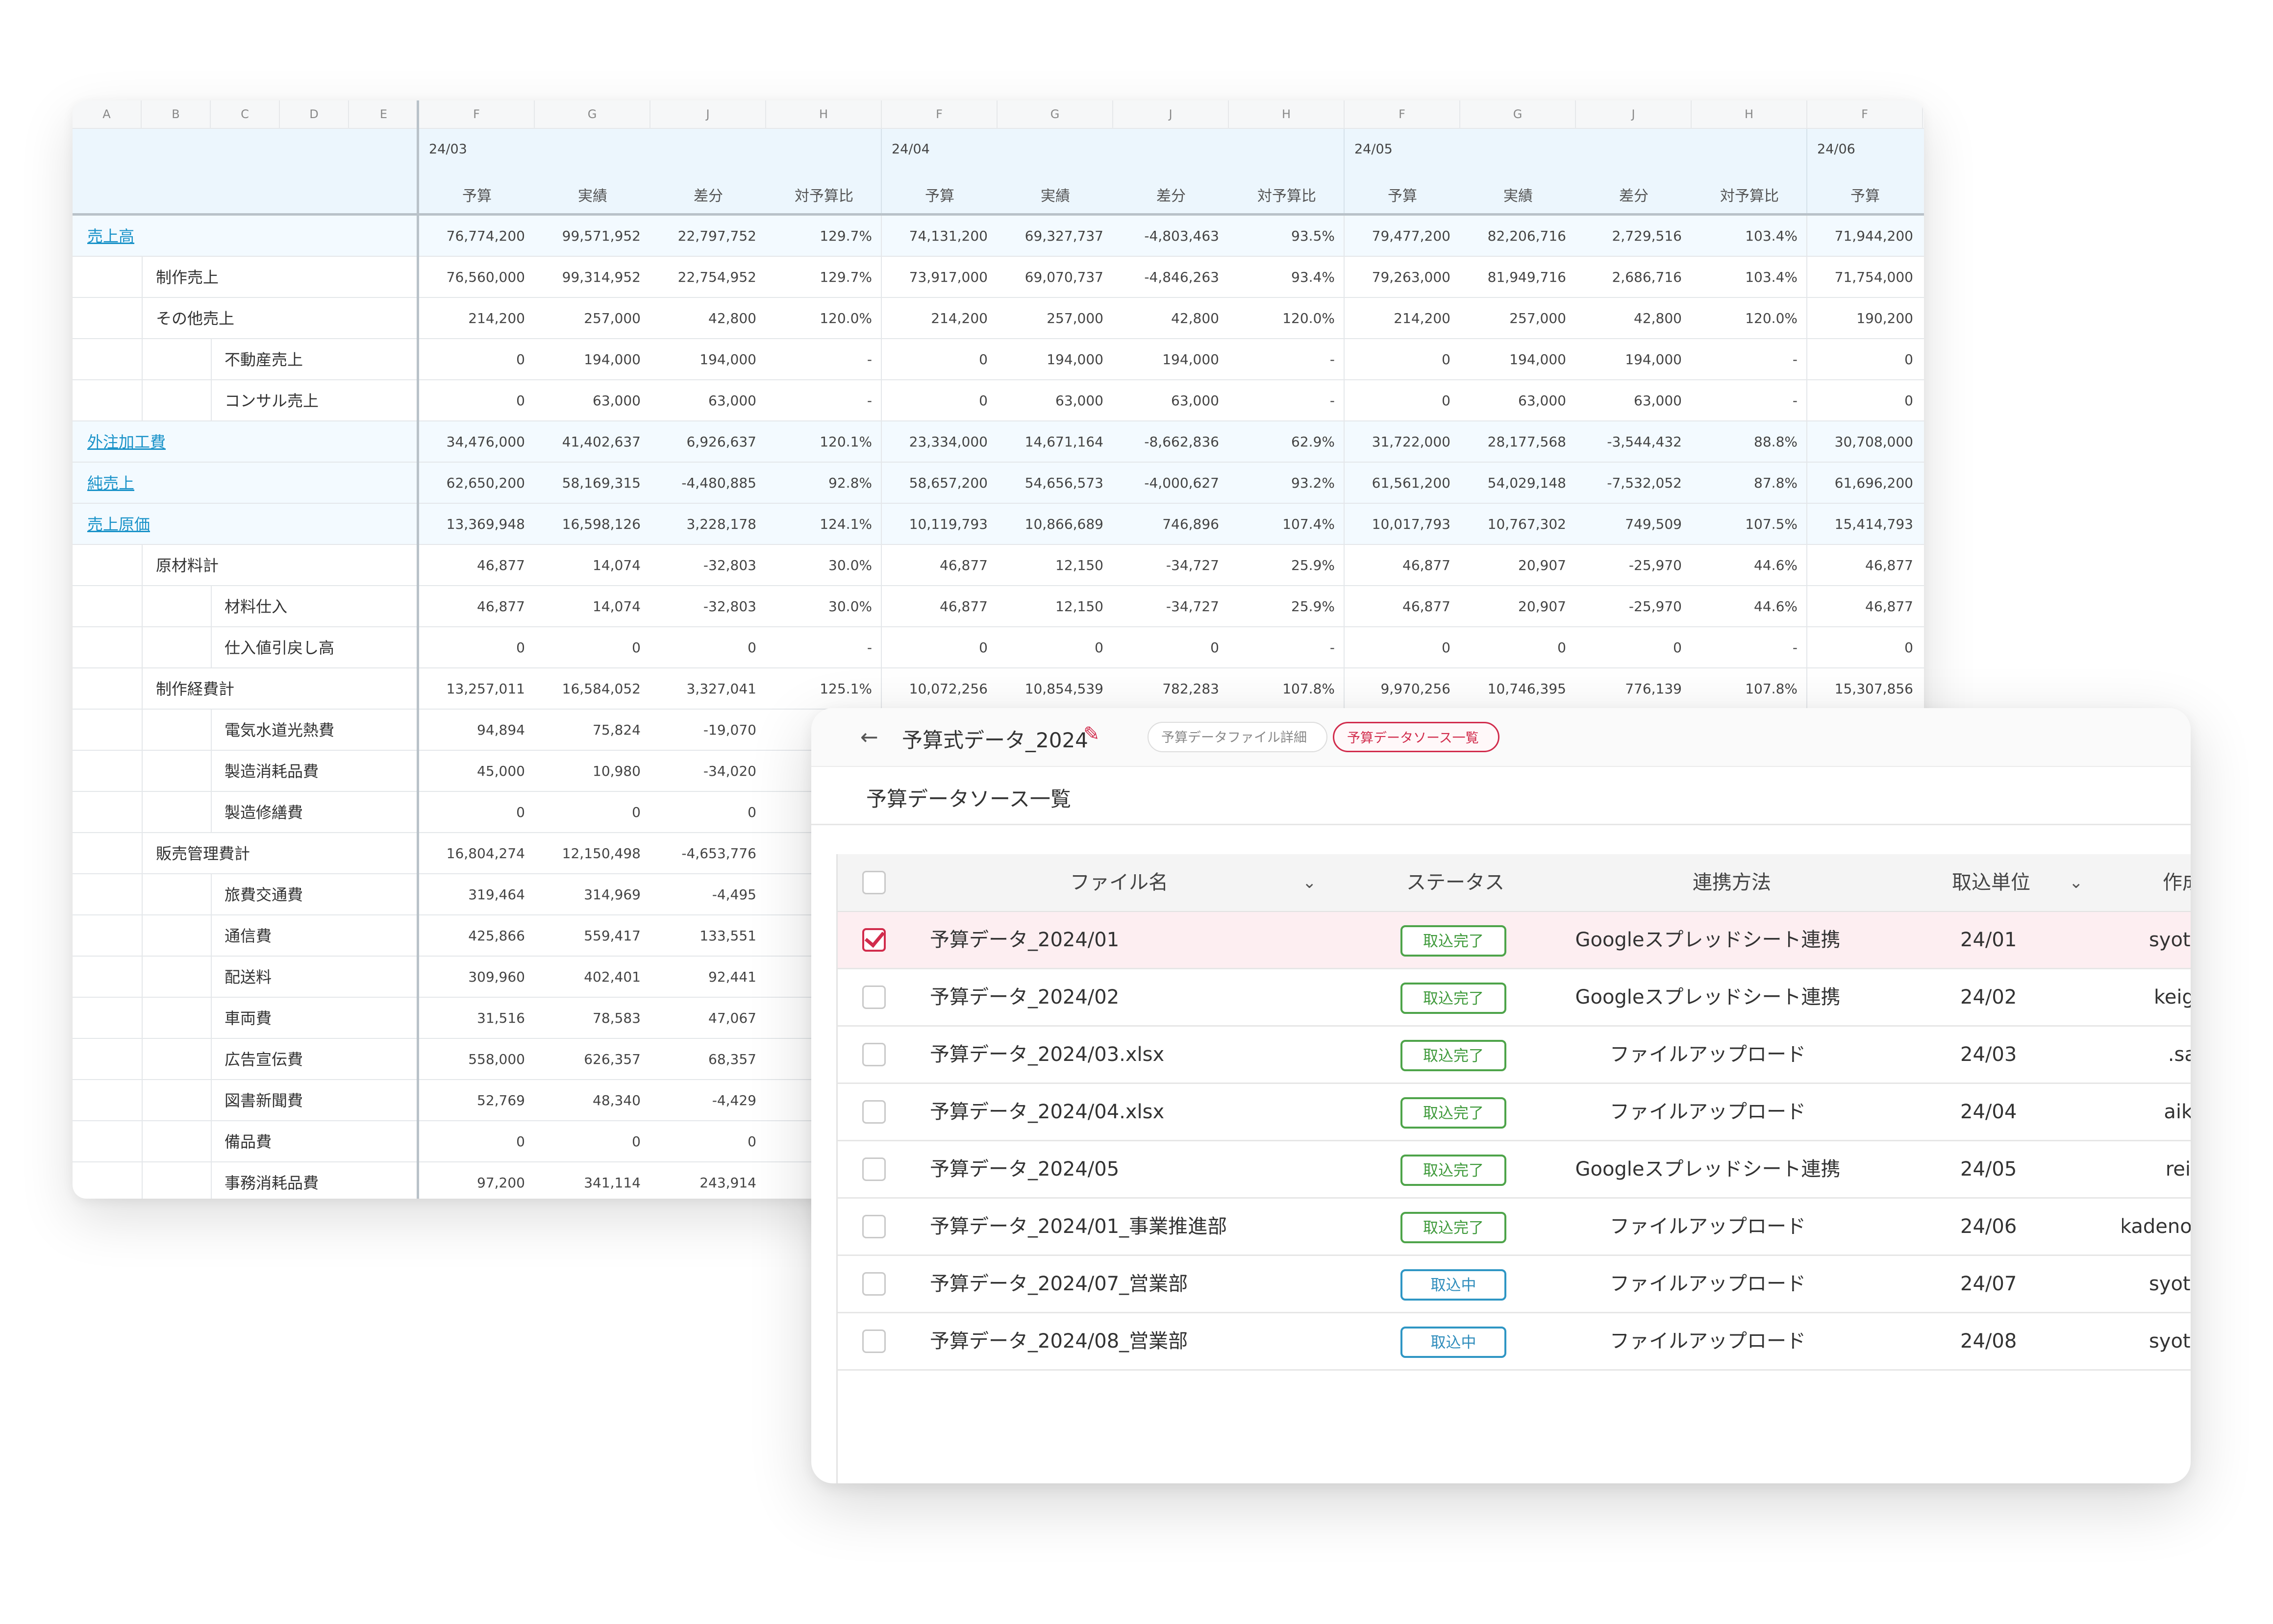 The width and height of the screenshot is (2273, 1624). I want to click on cell-value: 45,000, so click(501, 771).